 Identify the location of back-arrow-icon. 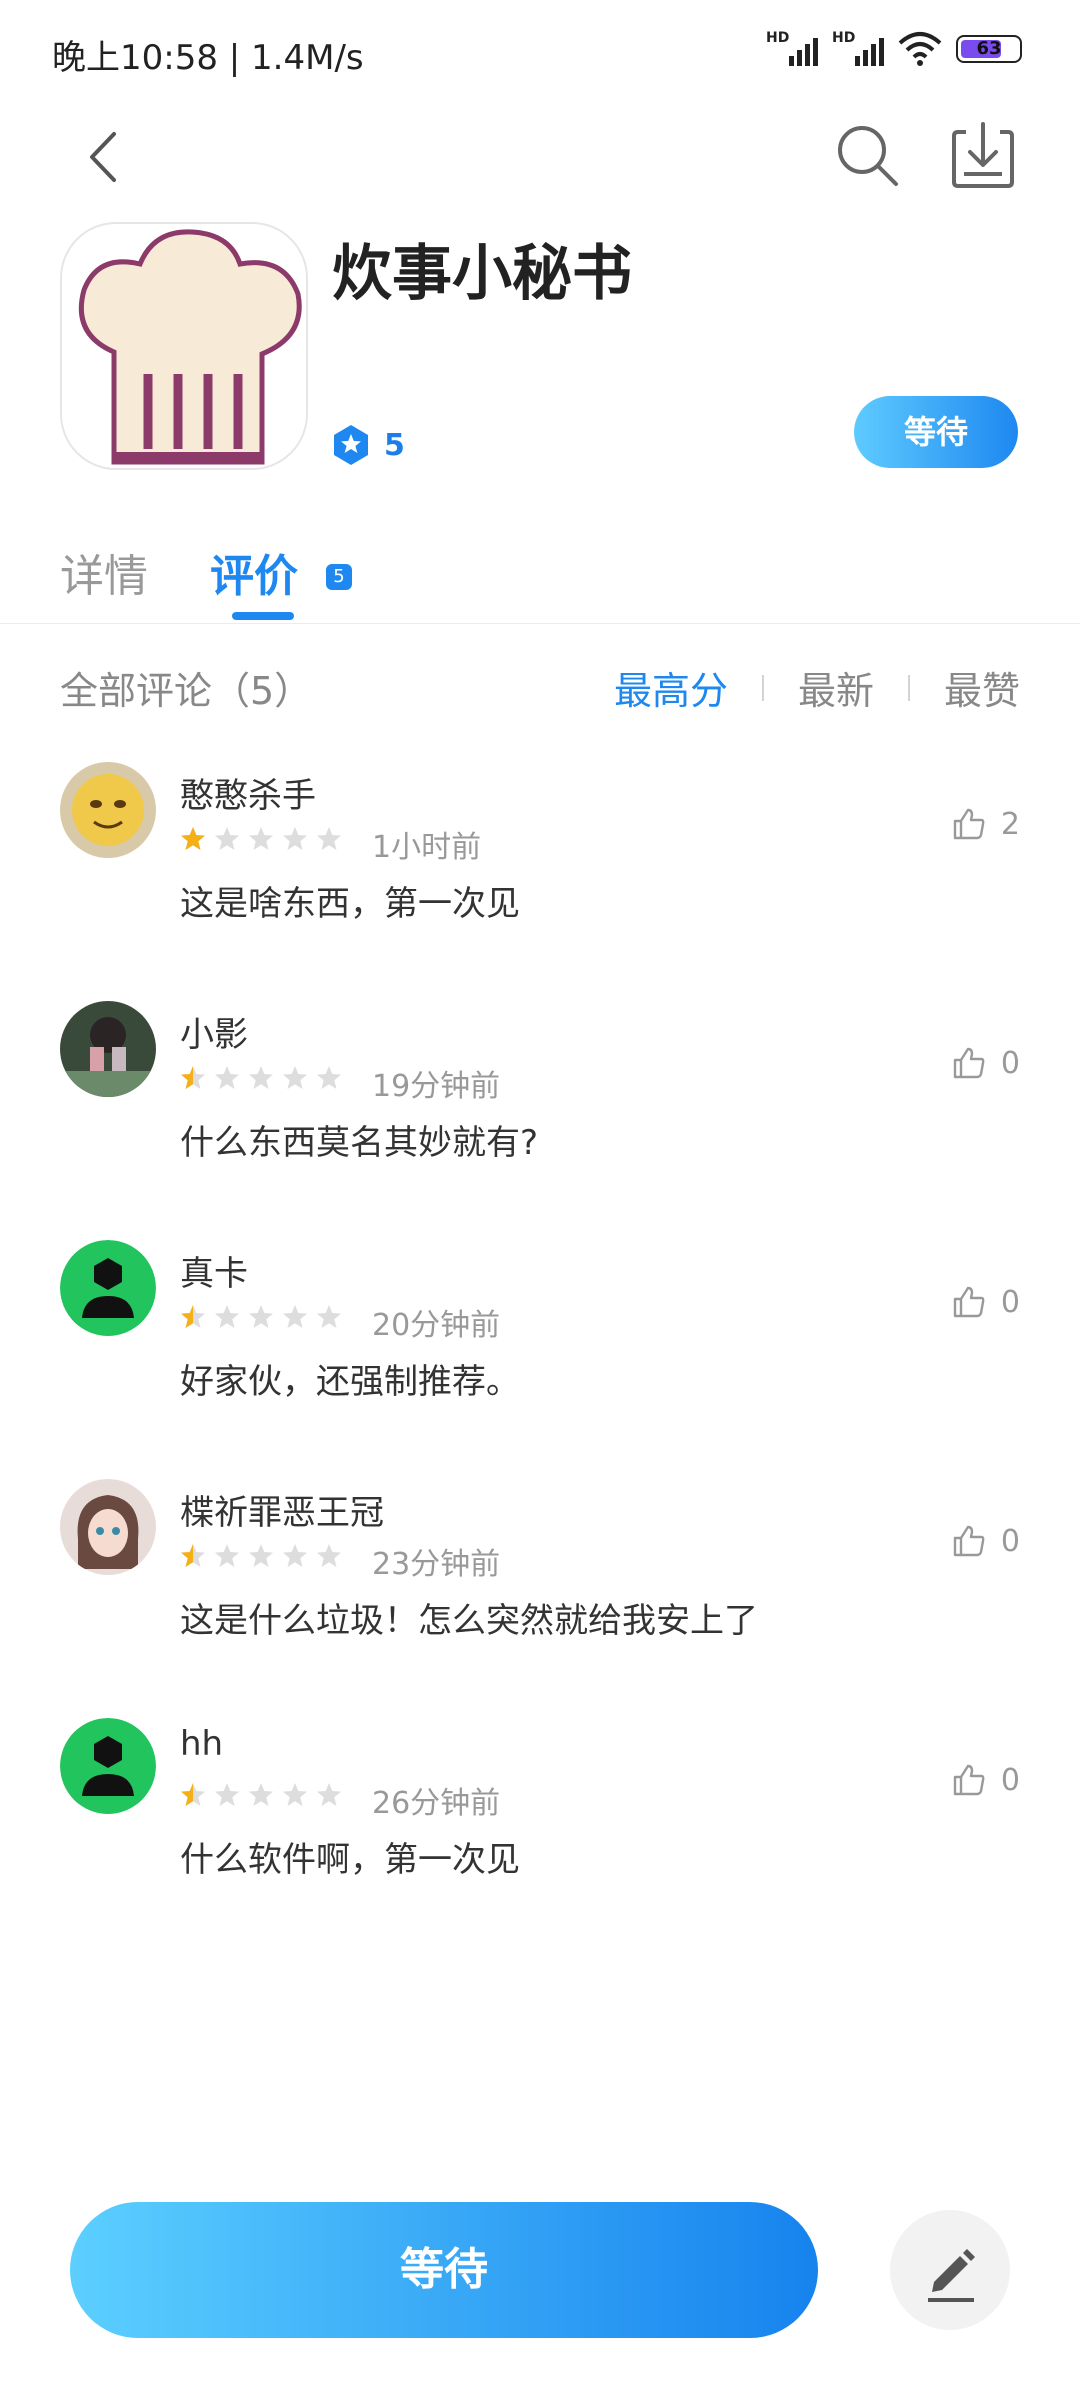
(105, 157).